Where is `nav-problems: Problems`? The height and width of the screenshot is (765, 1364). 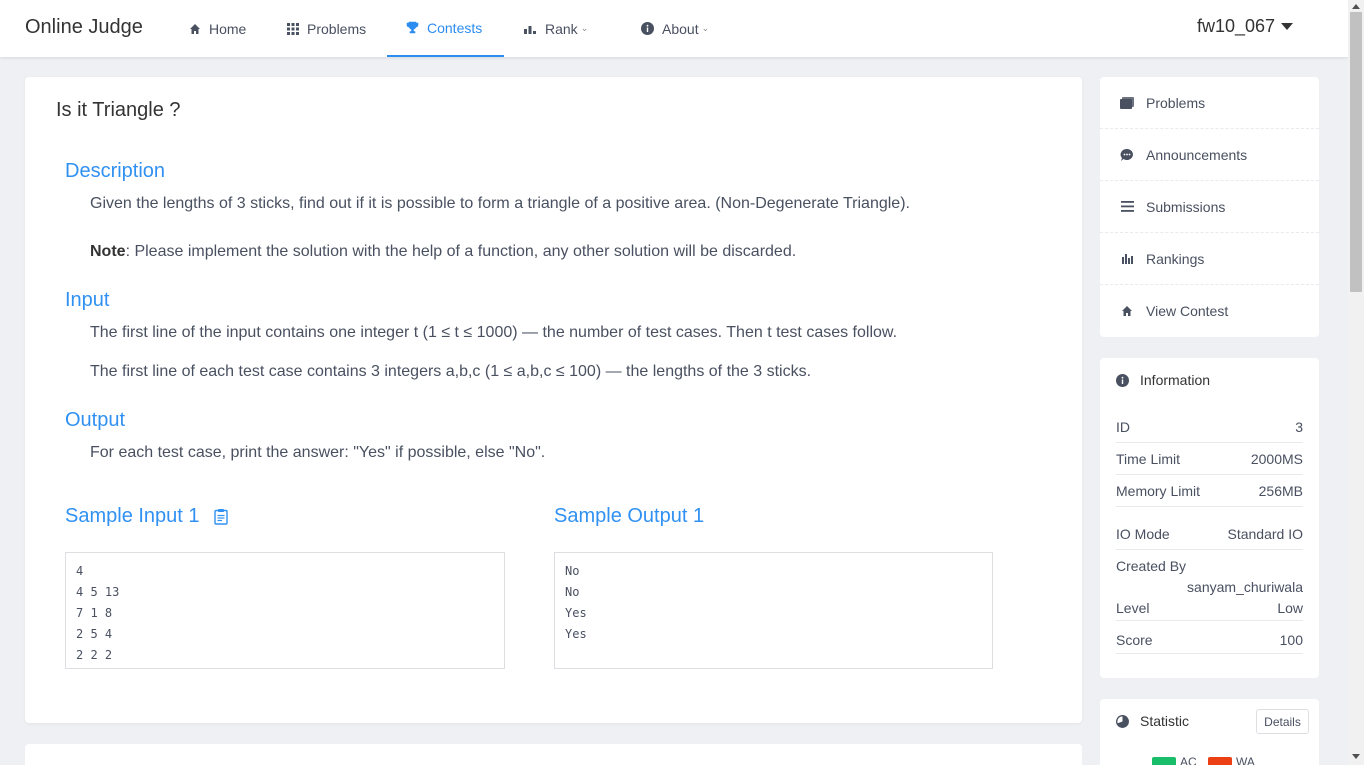 nav-problems: Problems is located at coordinates (326, 28).